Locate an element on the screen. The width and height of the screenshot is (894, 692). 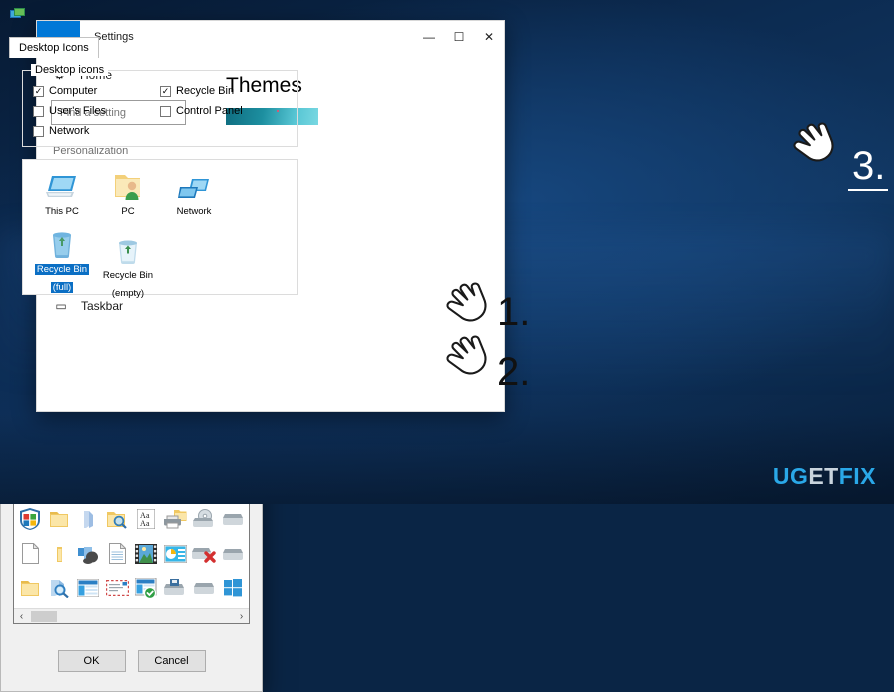
checkbox-network-box is located at coordinates (38, 131).